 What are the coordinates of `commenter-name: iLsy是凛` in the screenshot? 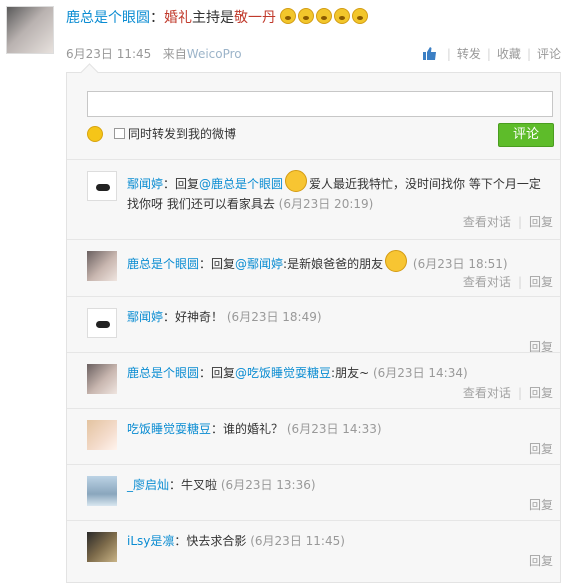 It's located at (150, 541).